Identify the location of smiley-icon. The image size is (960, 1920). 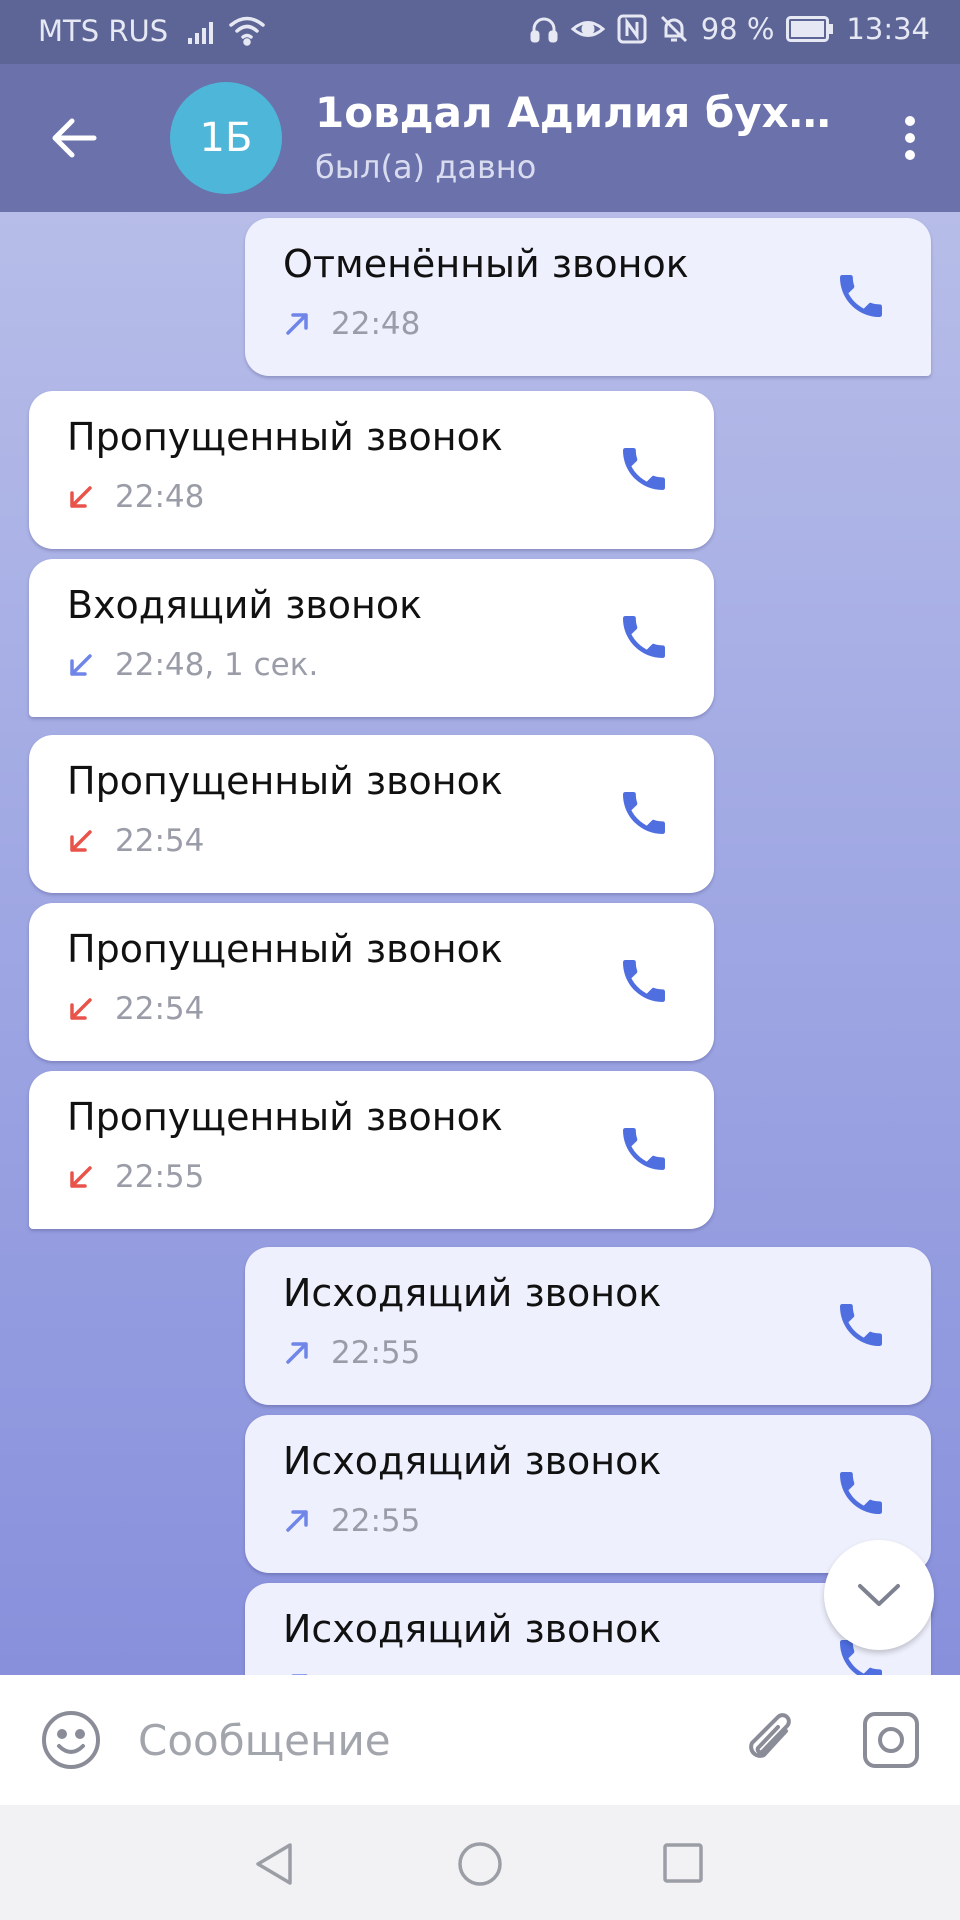
(71, 1740).